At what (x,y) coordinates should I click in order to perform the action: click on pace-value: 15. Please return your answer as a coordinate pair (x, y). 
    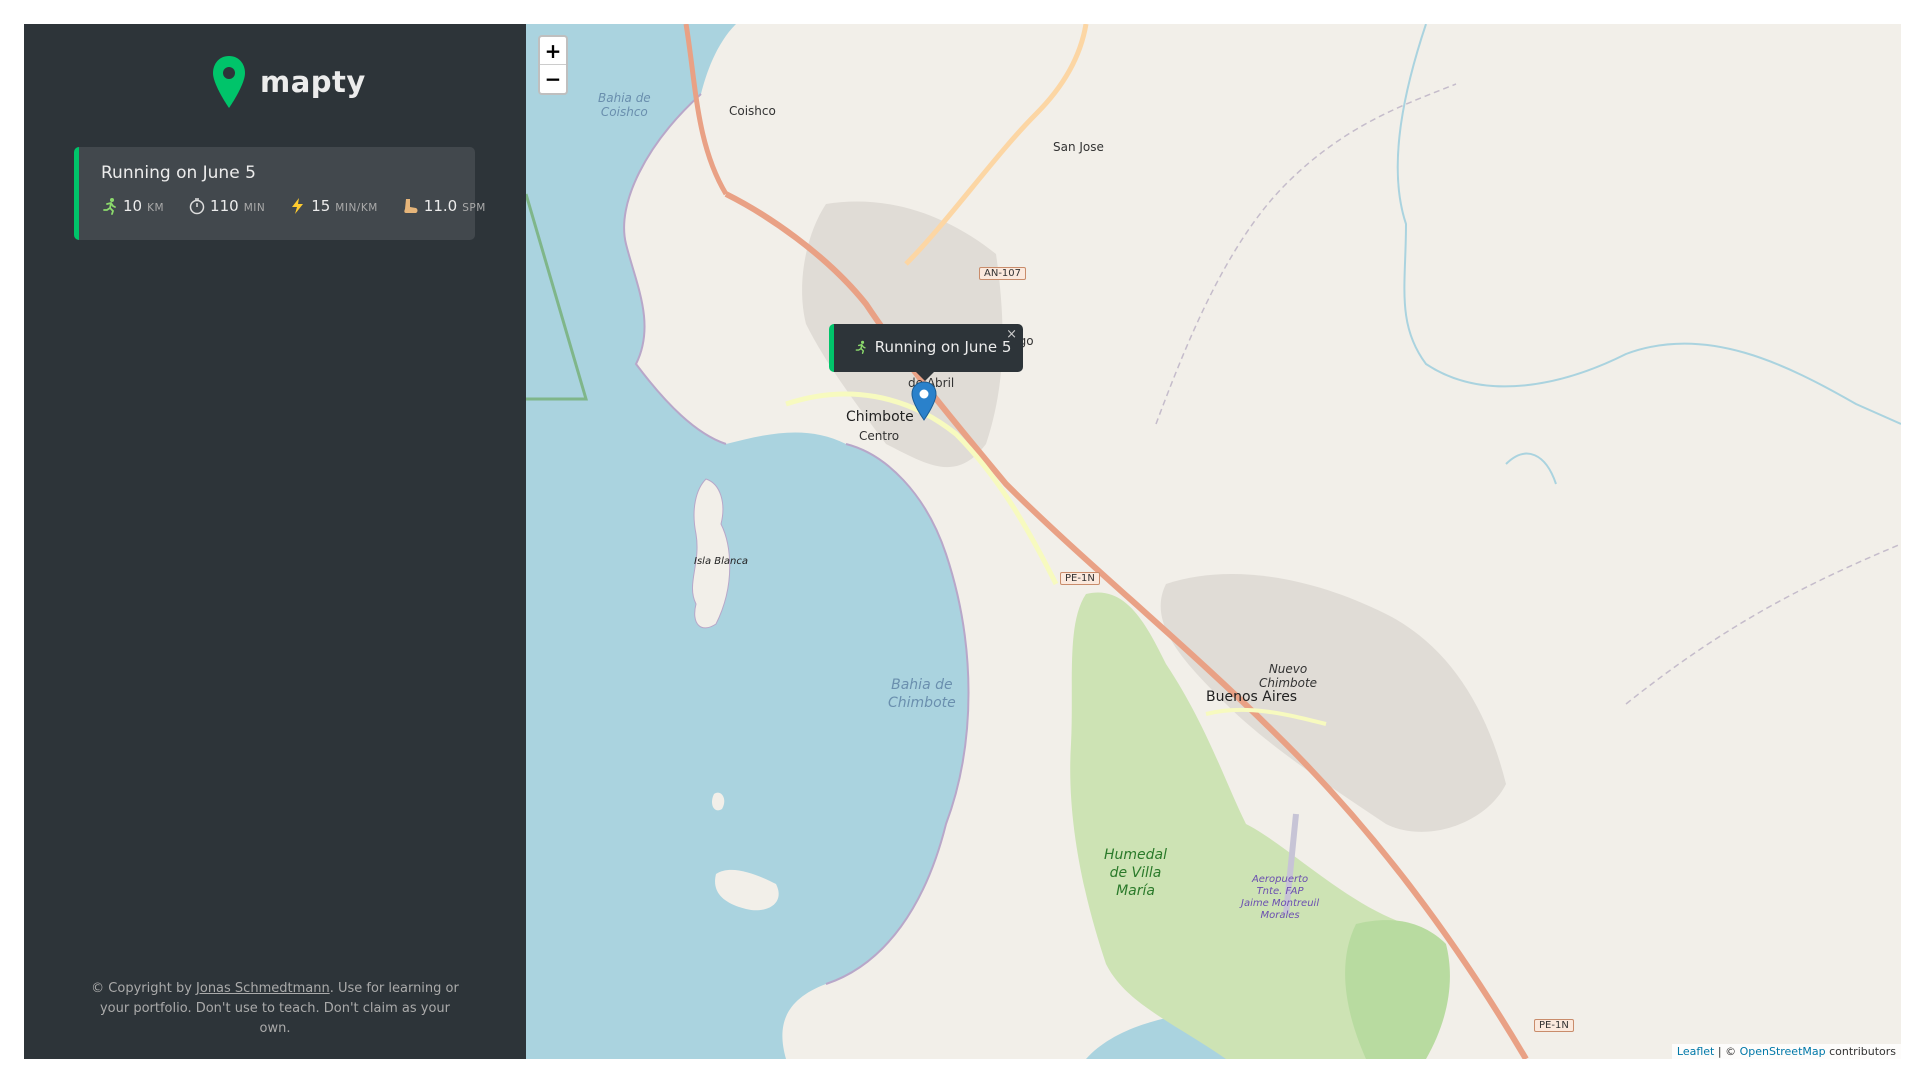
    Looking at the image, I should click on (321, 206).